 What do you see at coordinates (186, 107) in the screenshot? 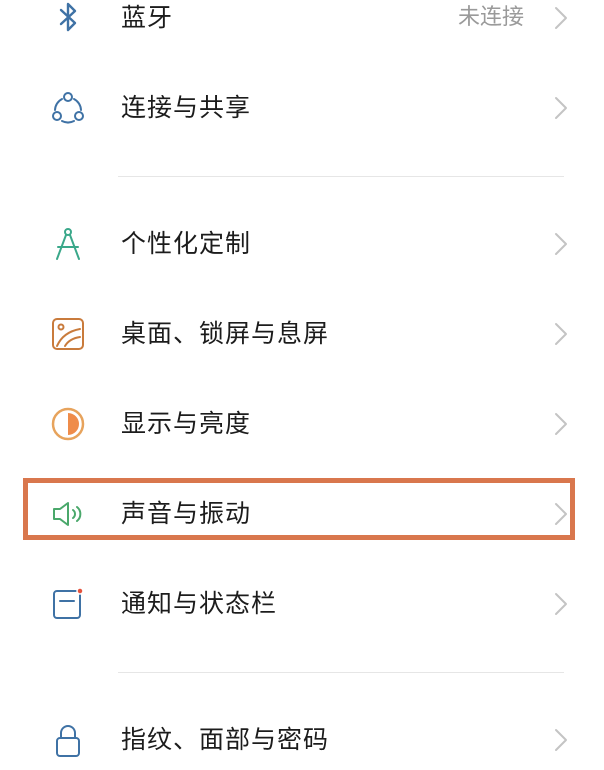
I see `connection-sharing-label: 连接与共享` at bounding box center [186, 107].